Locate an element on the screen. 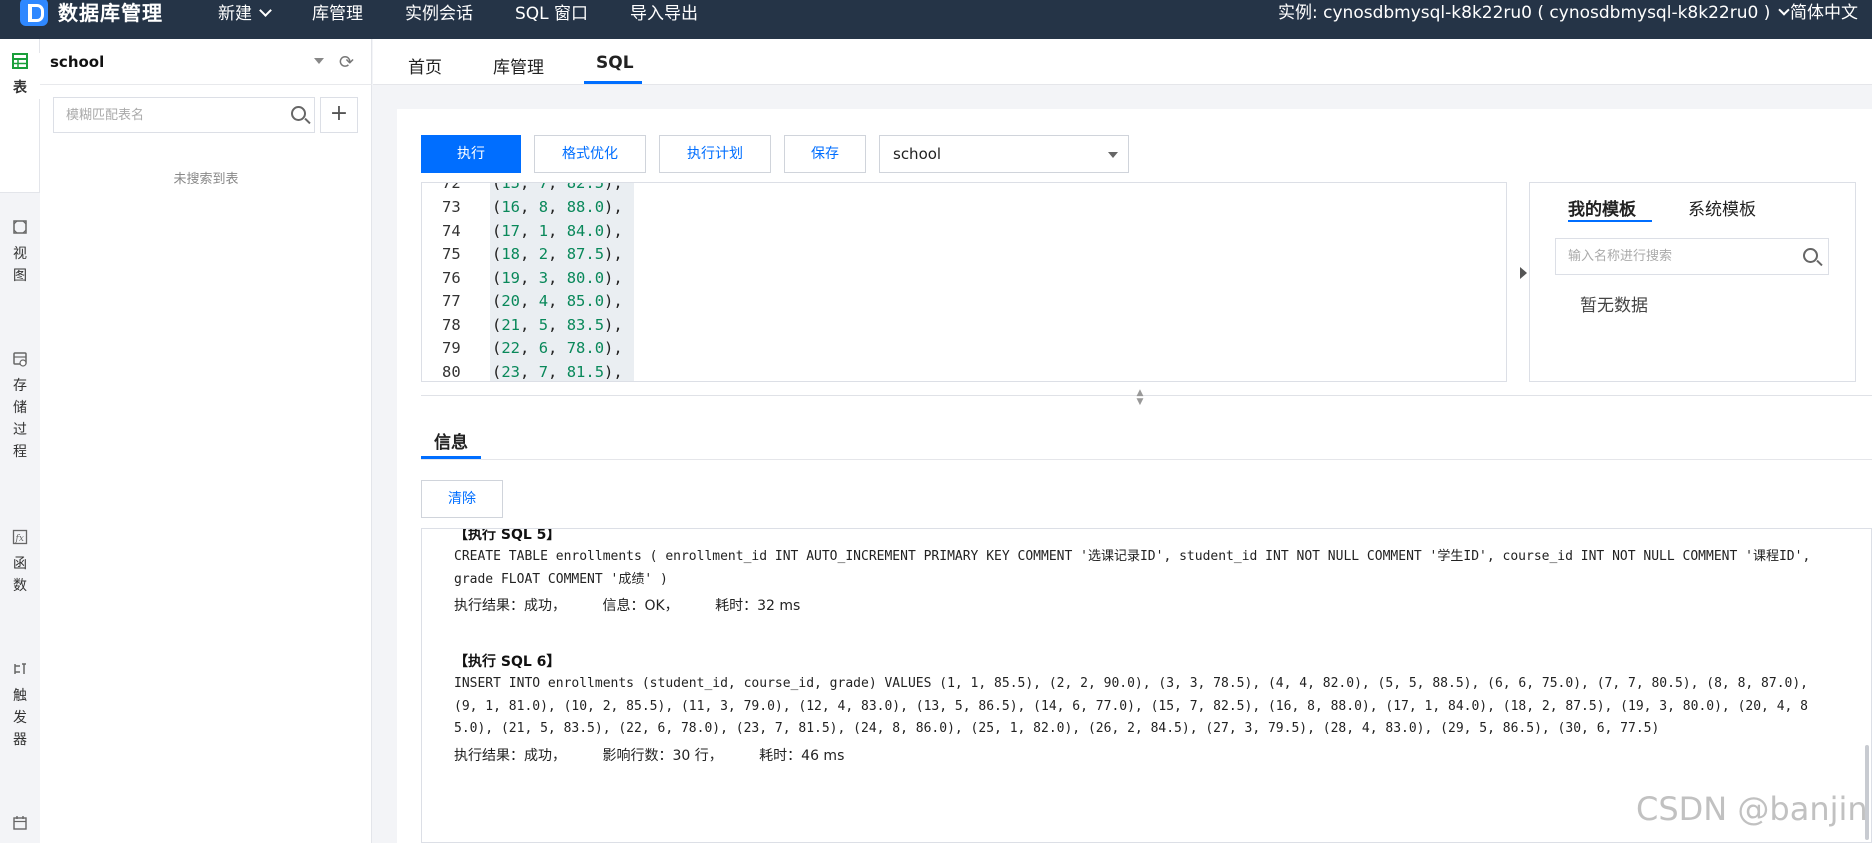 The width and height of the screenshot is (1872, 843). tab-sql: SQL is located at coordinates (615, 63).